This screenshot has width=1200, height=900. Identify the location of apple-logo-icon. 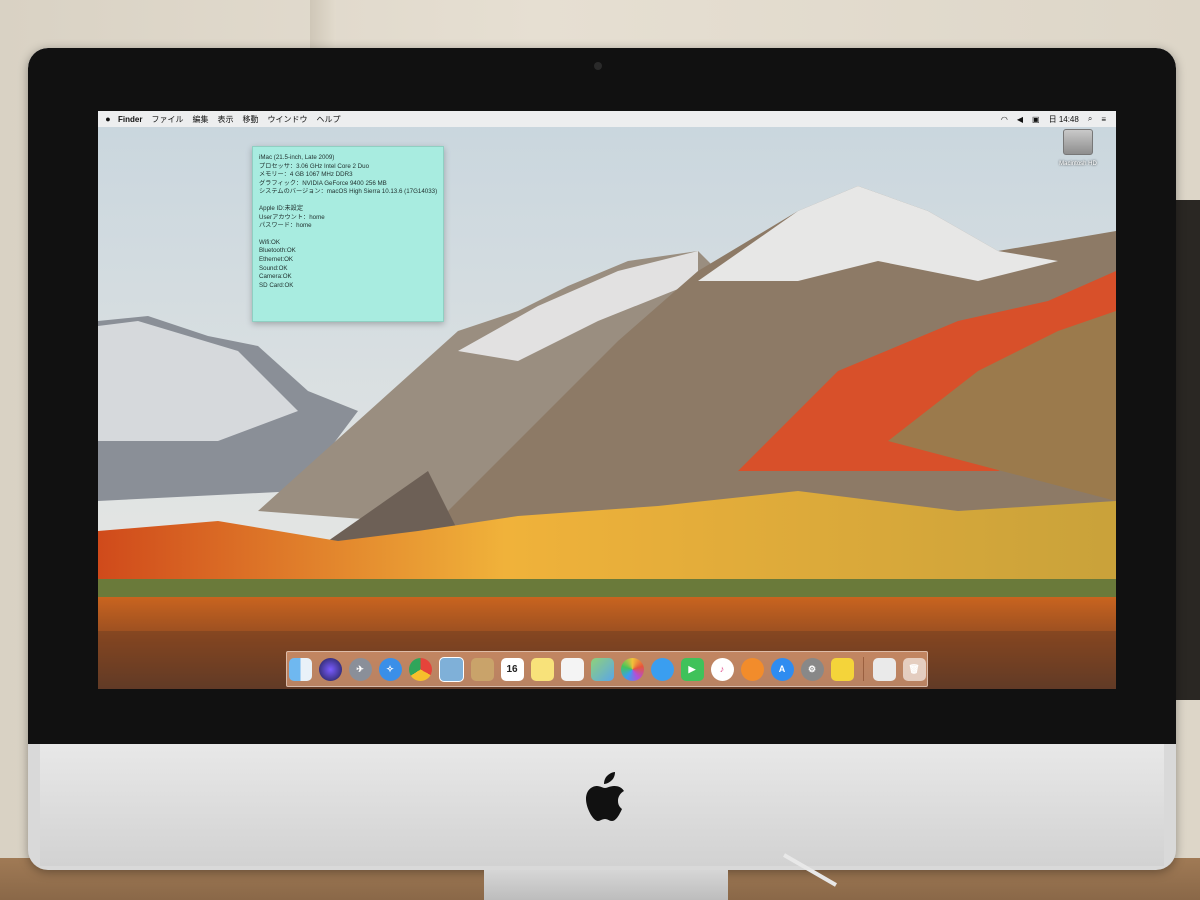
(605, 796).